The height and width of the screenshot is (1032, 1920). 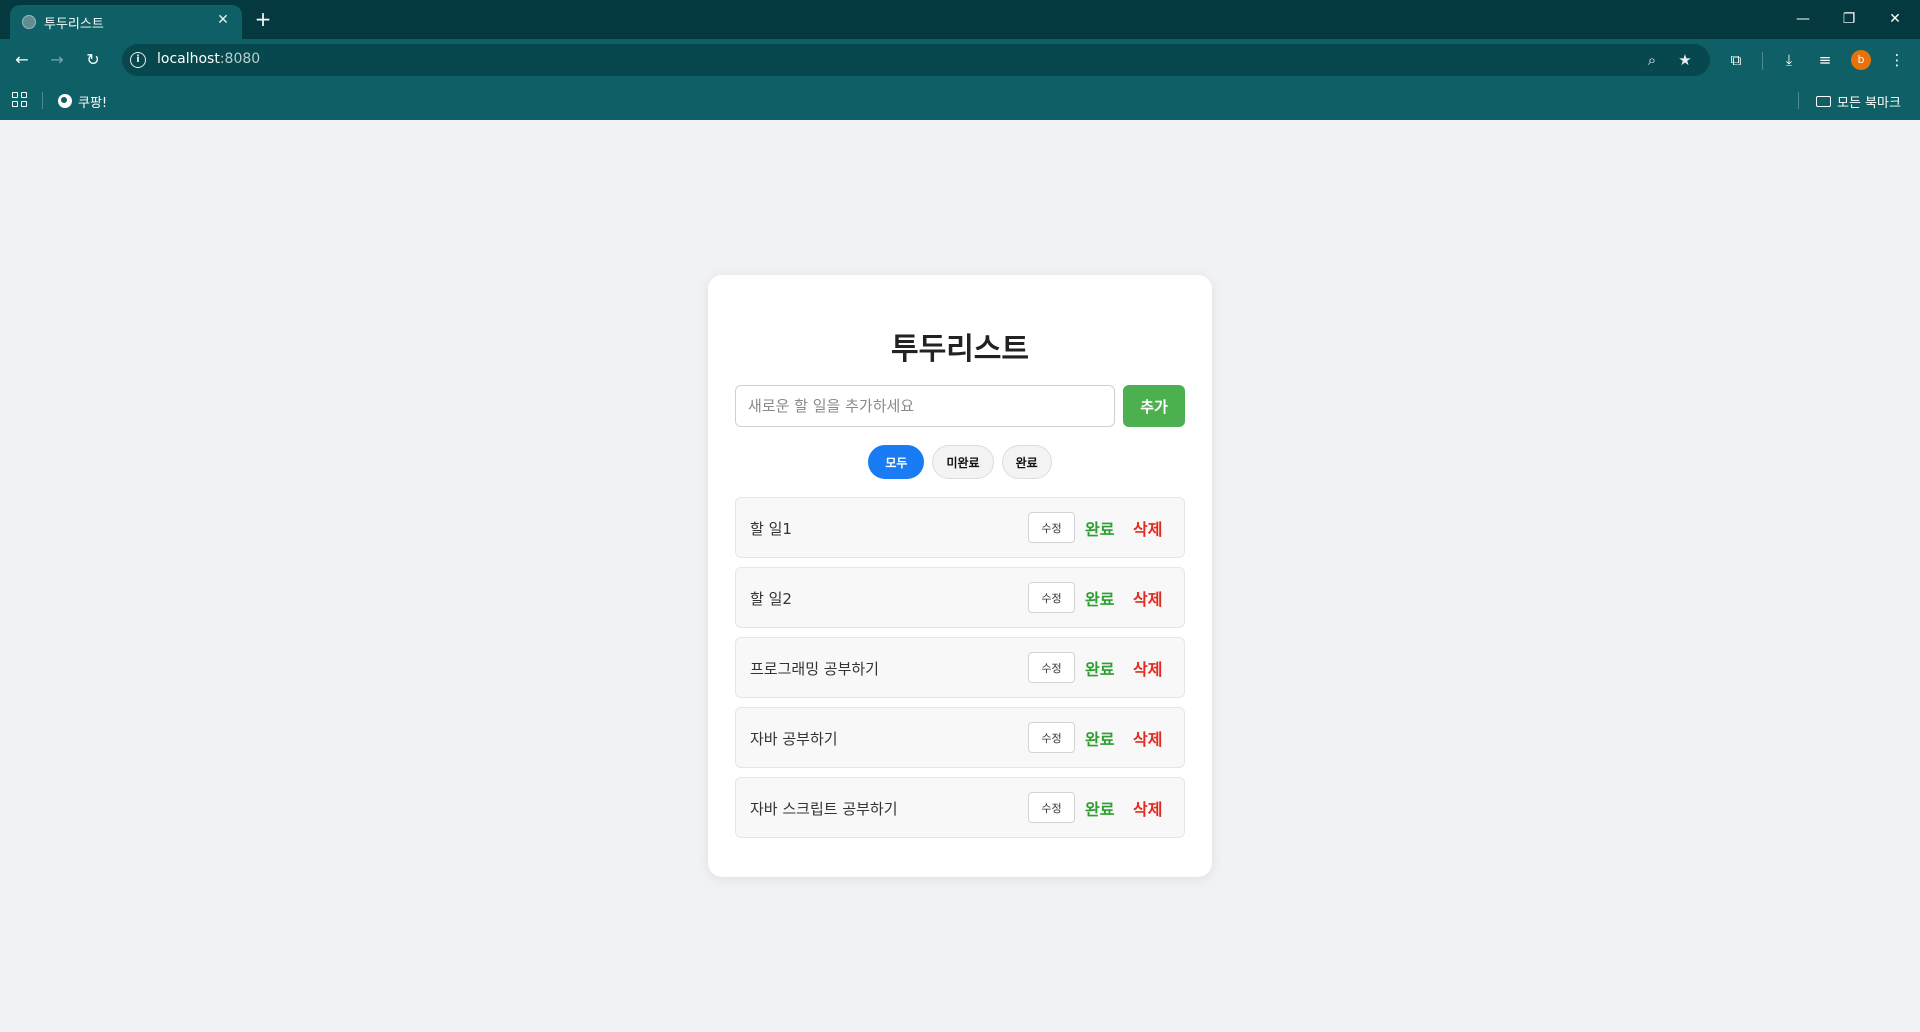 What do you see at coordinates (1823, 101) in the screenshot?
I see `folder-icon` at bounding box center [1823, 101].